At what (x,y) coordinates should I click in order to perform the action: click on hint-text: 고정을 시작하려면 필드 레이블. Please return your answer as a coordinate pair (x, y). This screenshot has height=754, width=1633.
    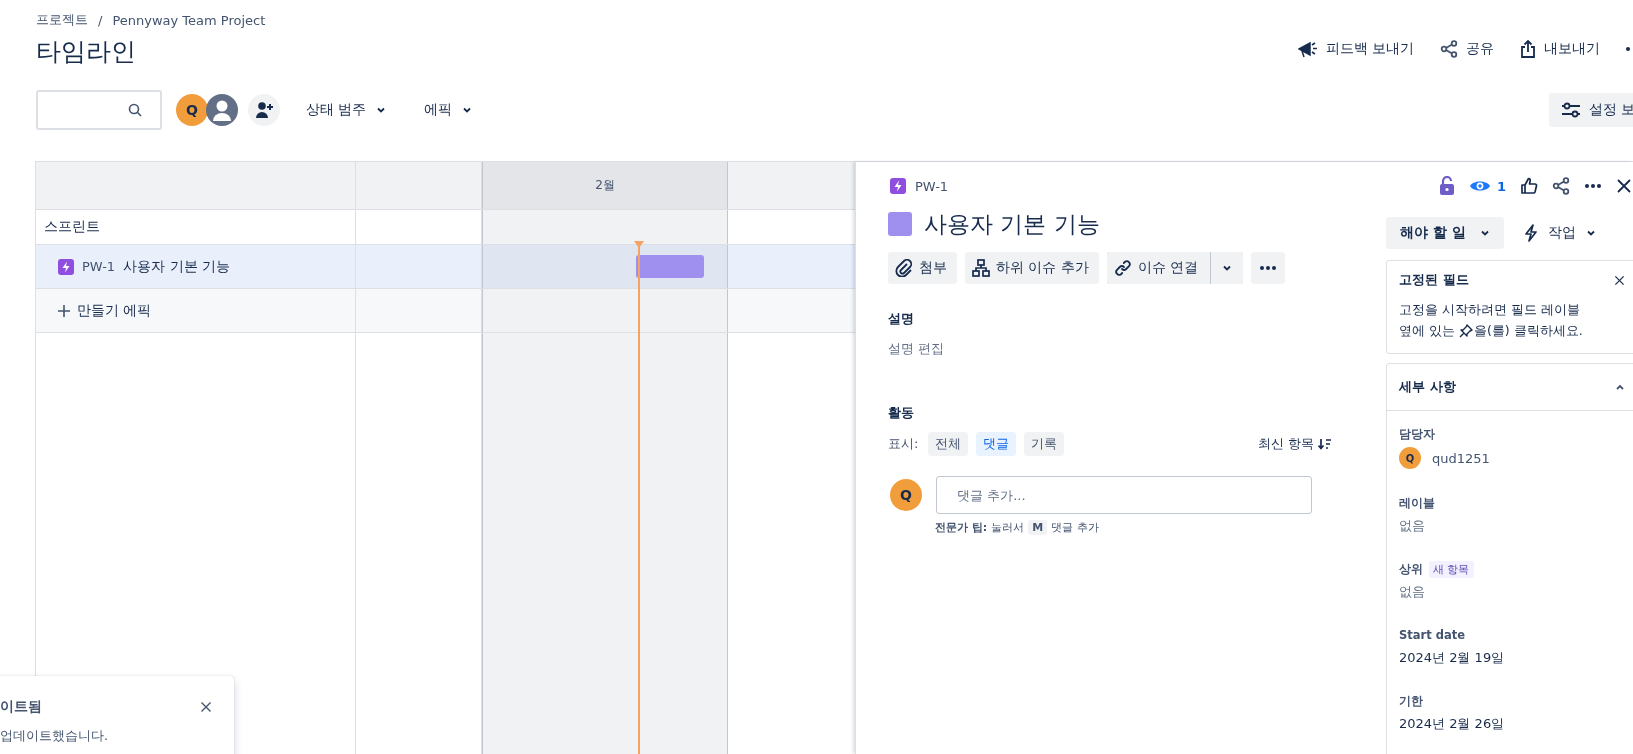
    Looking at the image, I should click on (1490, 310).